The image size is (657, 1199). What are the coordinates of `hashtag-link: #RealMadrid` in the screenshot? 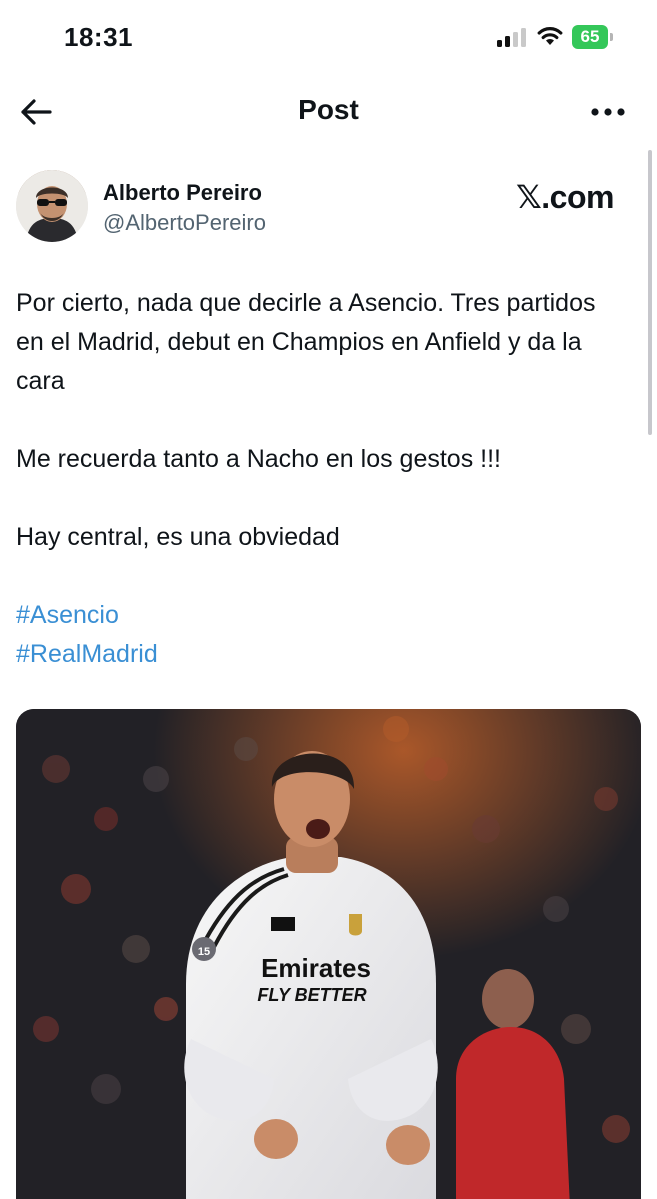 It's located at (316, 654).